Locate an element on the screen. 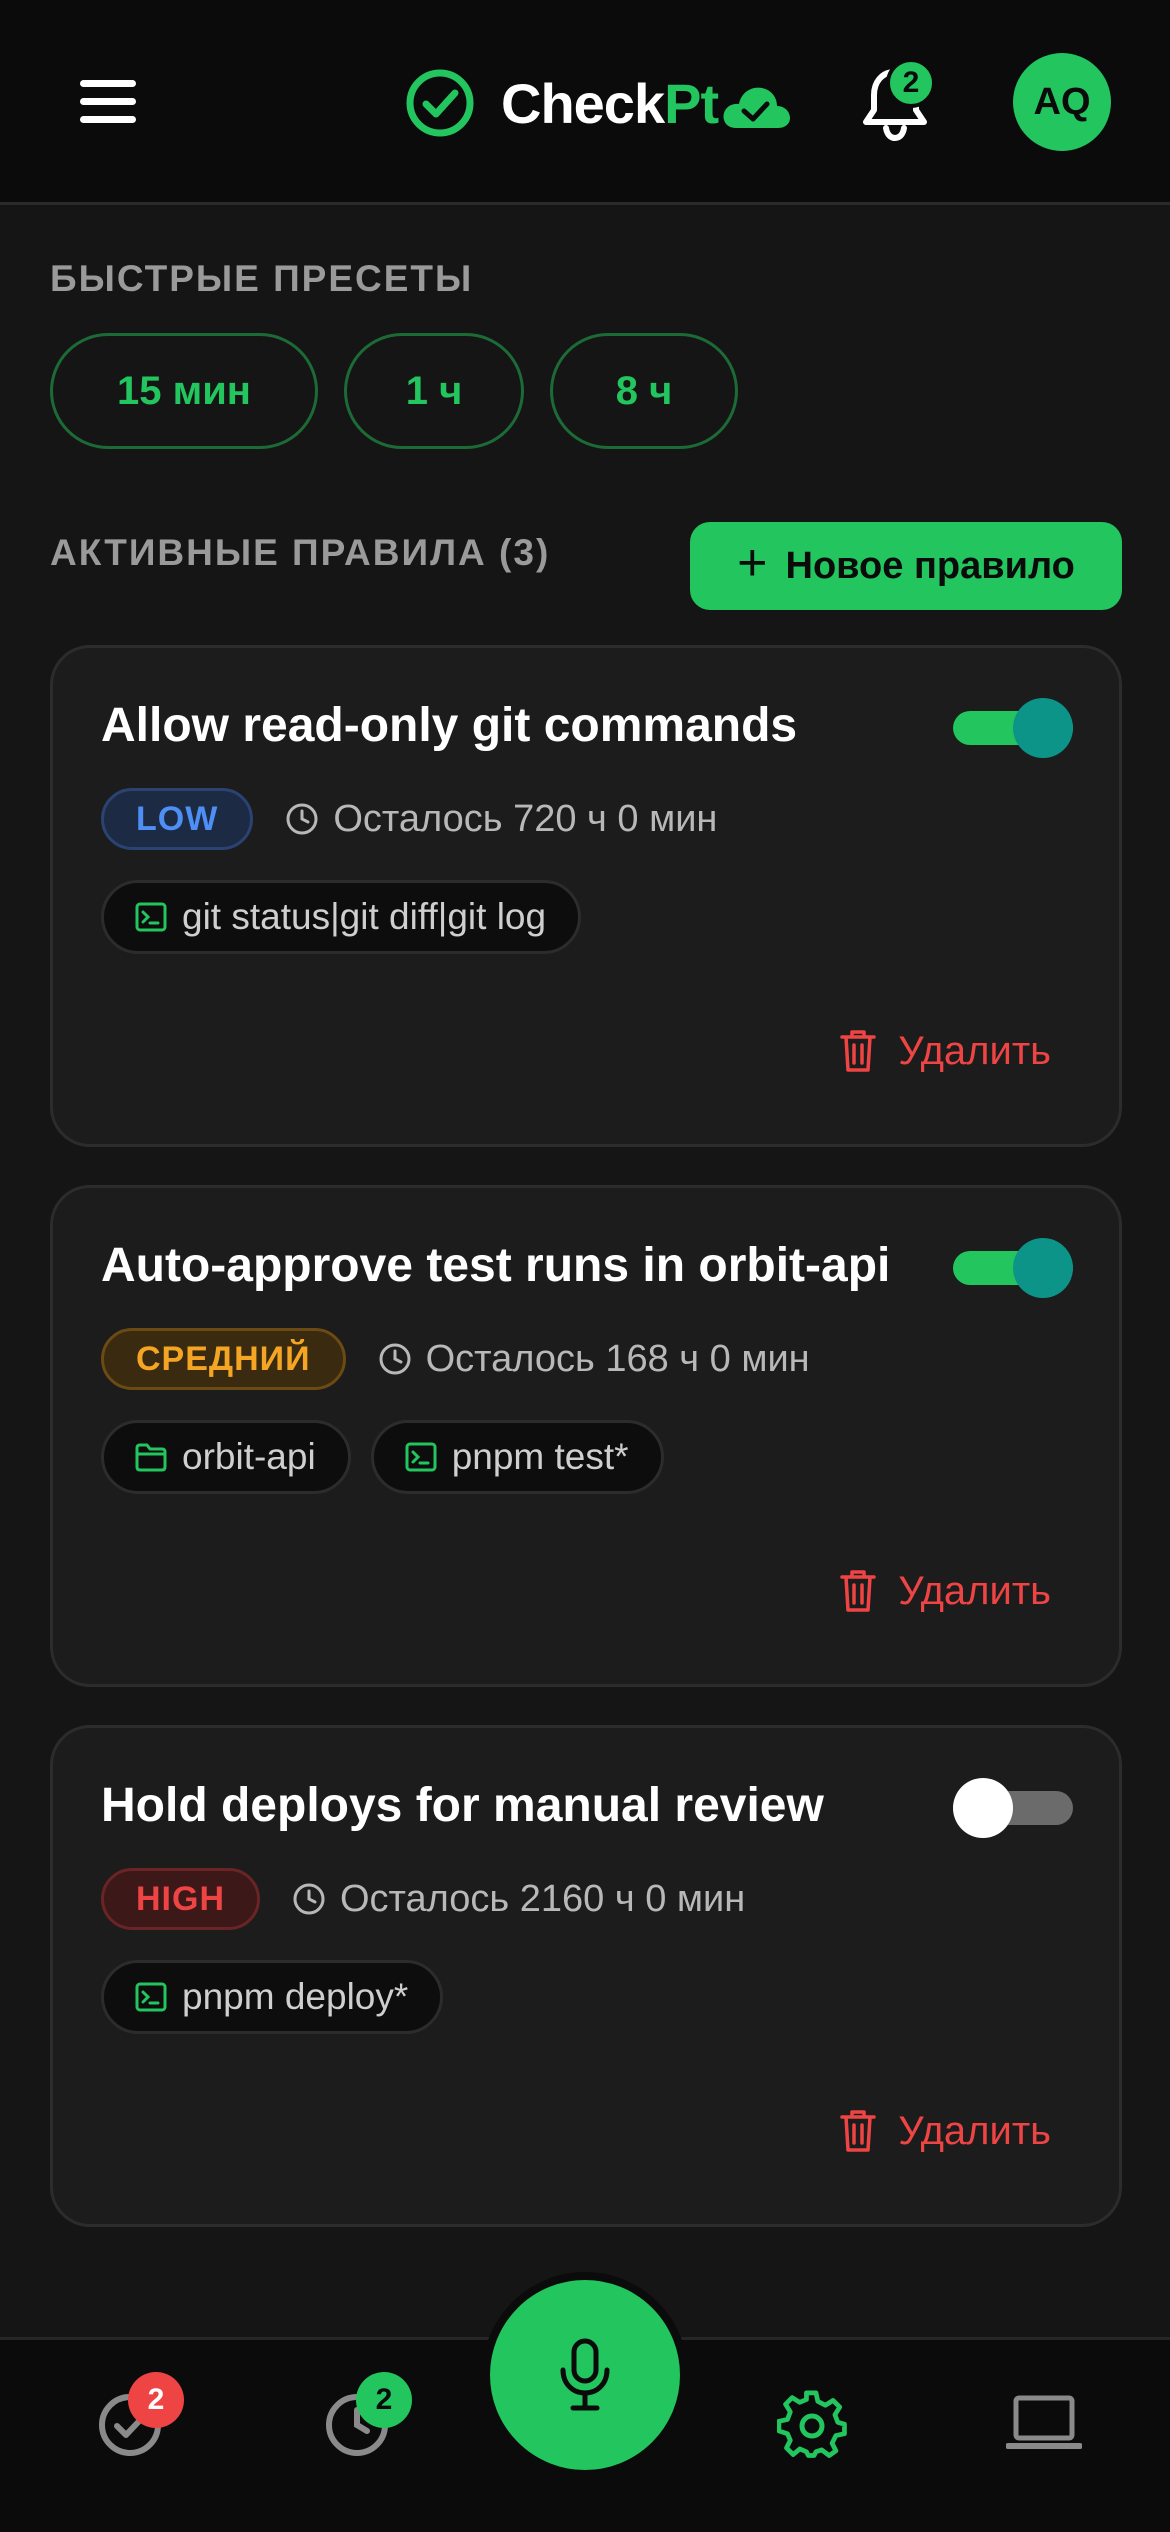  menu-icon is located at coordinates (108, 83).